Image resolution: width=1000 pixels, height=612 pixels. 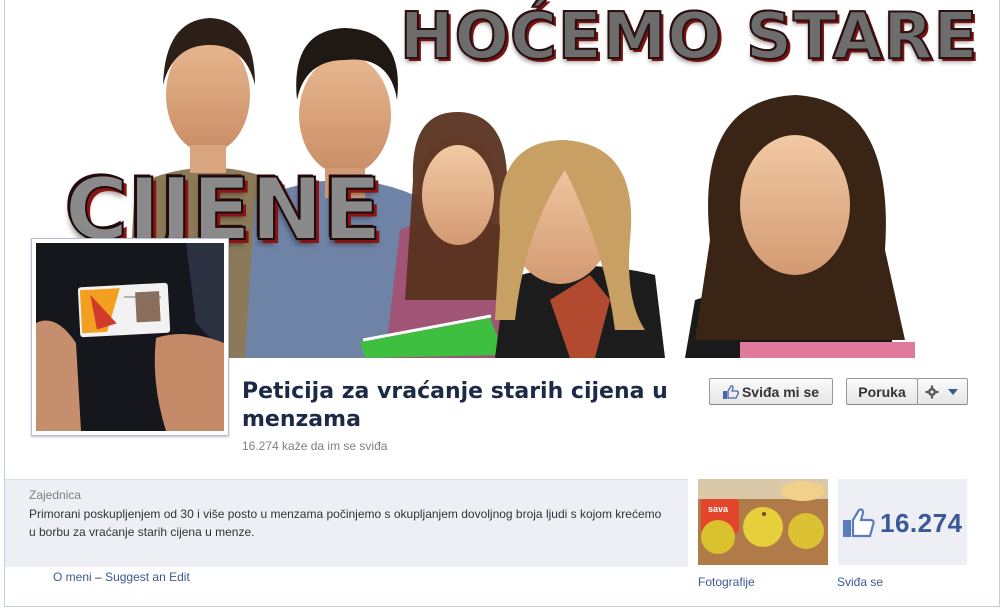 I want to click on profile-photo, so click(x=130, y=337).